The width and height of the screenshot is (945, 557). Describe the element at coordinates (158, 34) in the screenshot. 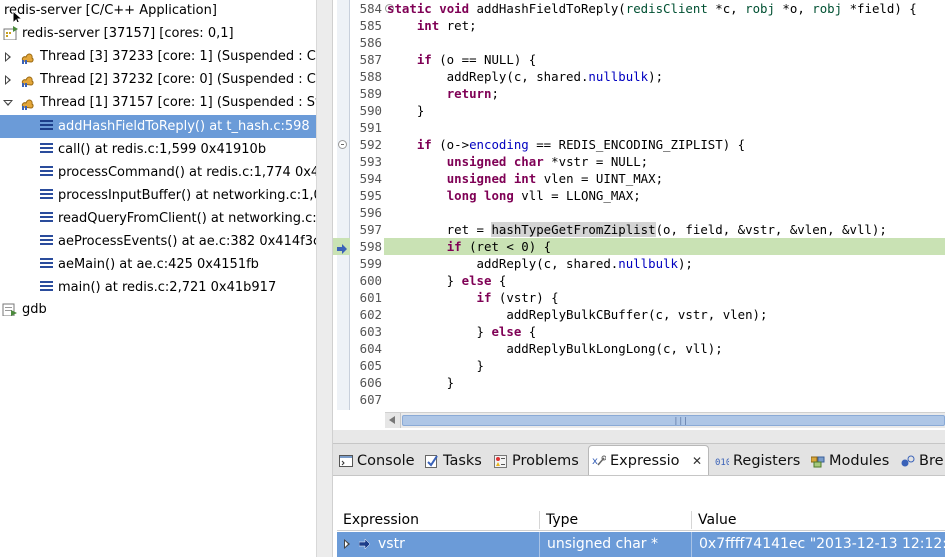

I see `process-item: redis-server [37157] [cores: 0,1]` at that location.